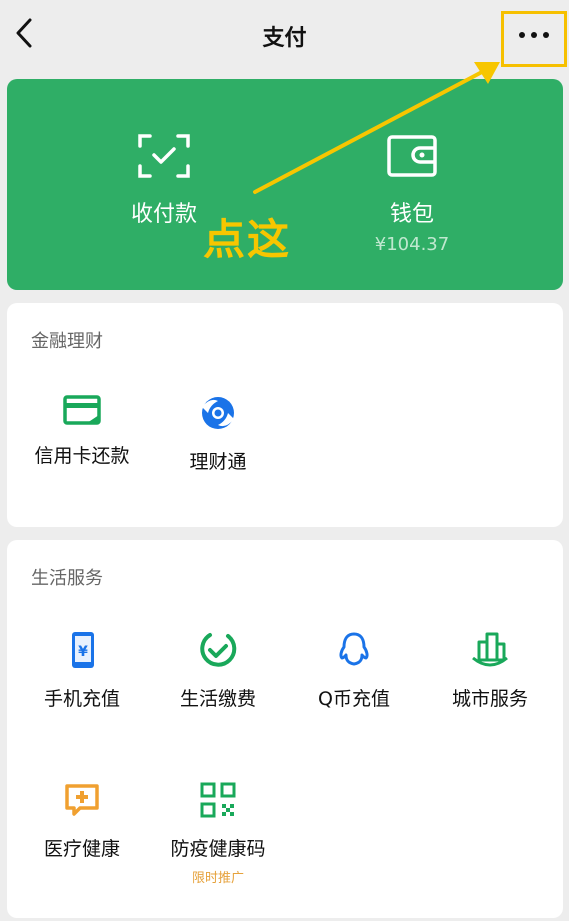  I want to click on nav-bar: 支付, so click(284, 35).